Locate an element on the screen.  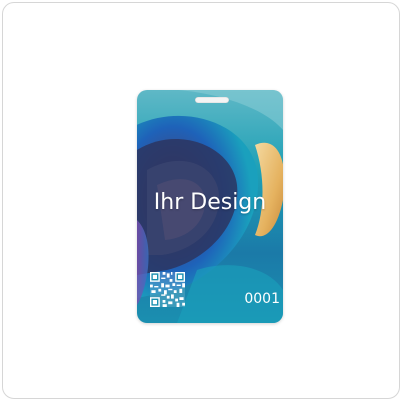
lanyard-slot is located at coordinates (212, 100).